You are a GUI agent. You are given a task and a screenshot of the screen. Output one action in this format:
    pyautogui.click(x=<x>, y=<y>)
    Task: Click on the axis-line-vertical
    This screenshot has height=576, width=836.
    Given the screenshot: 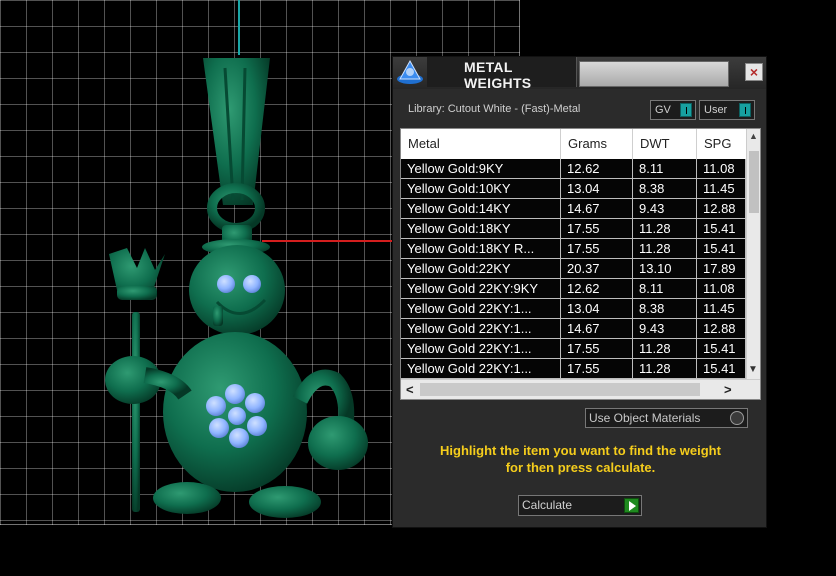 What is the action you would take?
    pyautogui.click(x=239, y=27)
    